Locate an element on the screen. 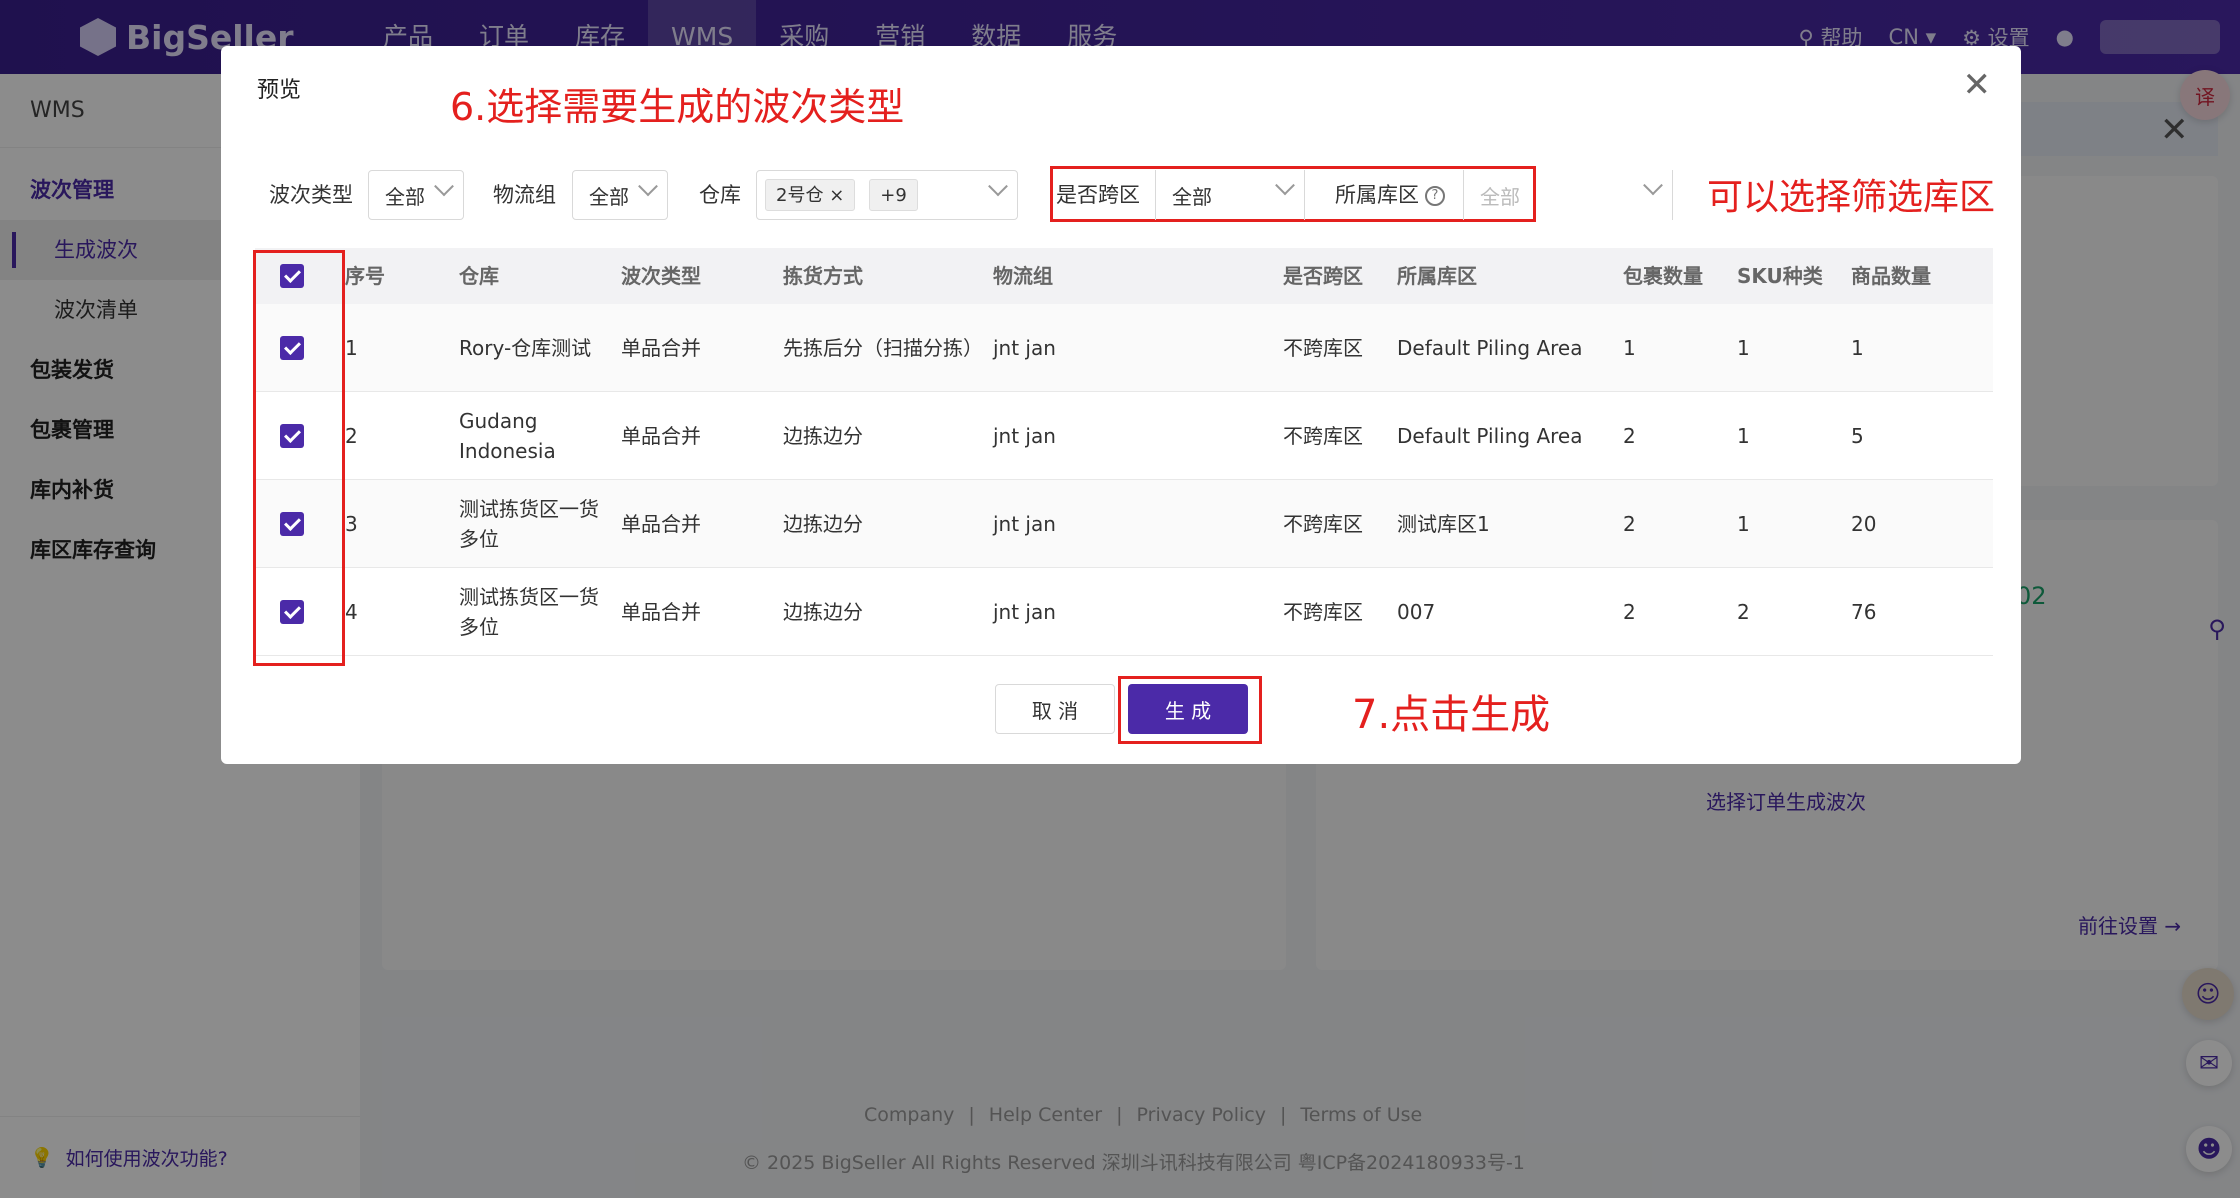  header-warehouse: 仓库 is located at coordinates (479, 276).